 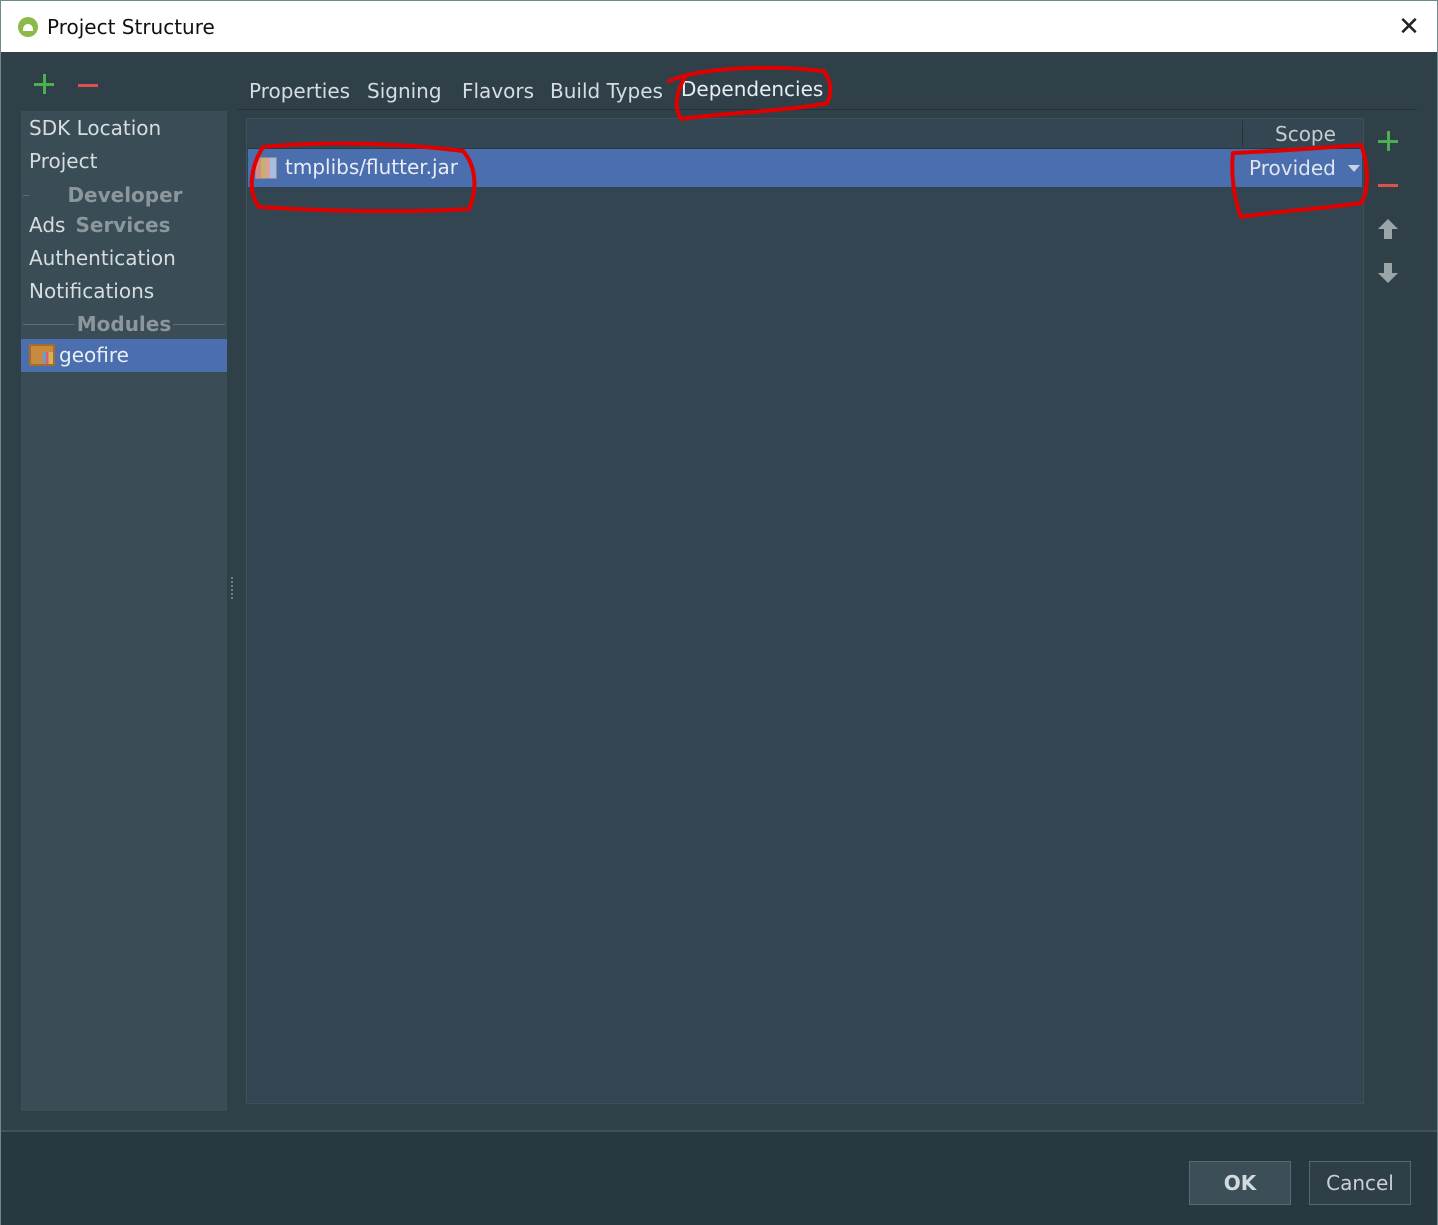 What do you see at coordinates (372, 167) in the screenshot?
I see `dependency-name: tmplibs/flutter.jar` at bounding box center [372, 167].